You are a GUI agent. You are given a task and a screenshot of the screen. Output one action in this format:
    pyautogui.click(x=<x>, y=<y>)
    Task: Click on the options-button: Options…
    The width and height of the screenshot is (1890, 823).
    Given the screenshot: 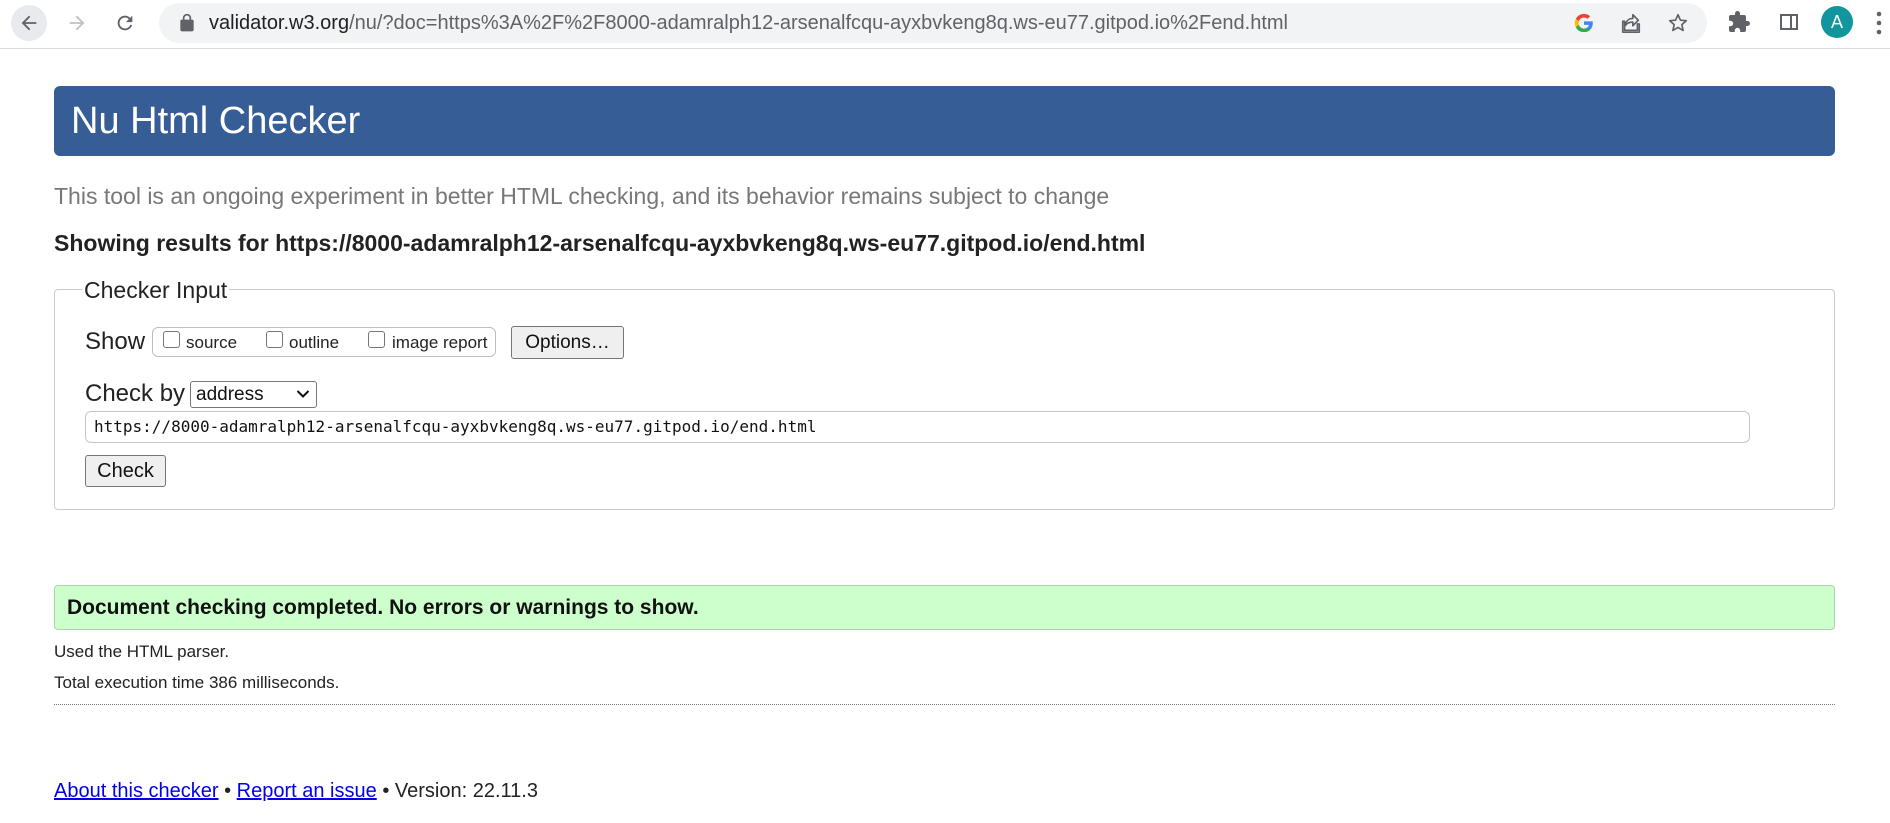 What is the action you would take?
    pyautogui.click(x=567, y=342)
    